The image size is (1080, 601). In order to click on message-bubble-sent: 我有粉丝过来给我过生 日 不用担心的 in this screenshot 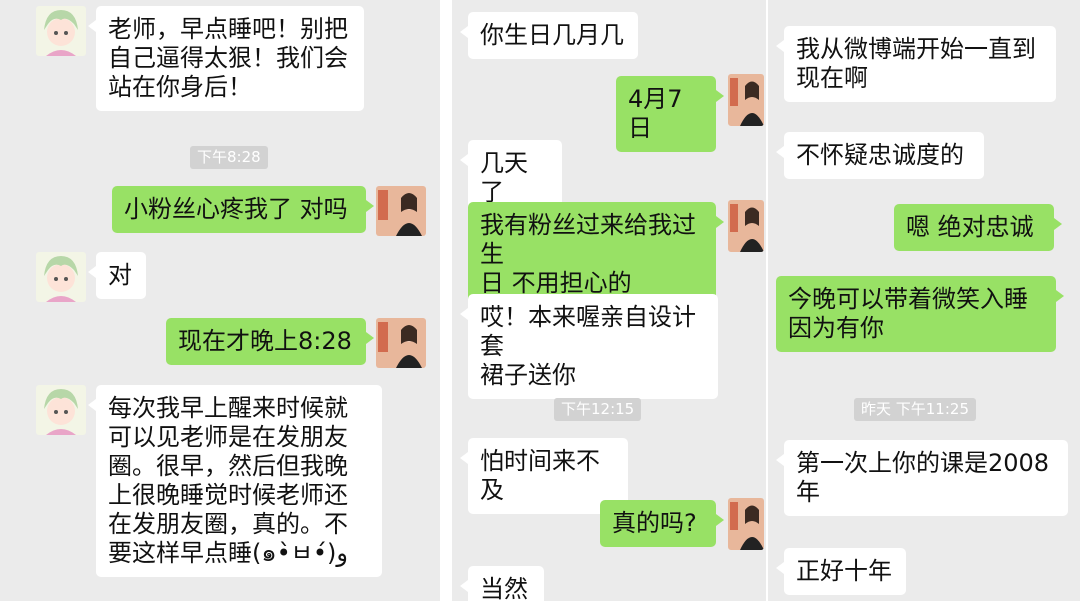, I will do `click(596, 254)`.